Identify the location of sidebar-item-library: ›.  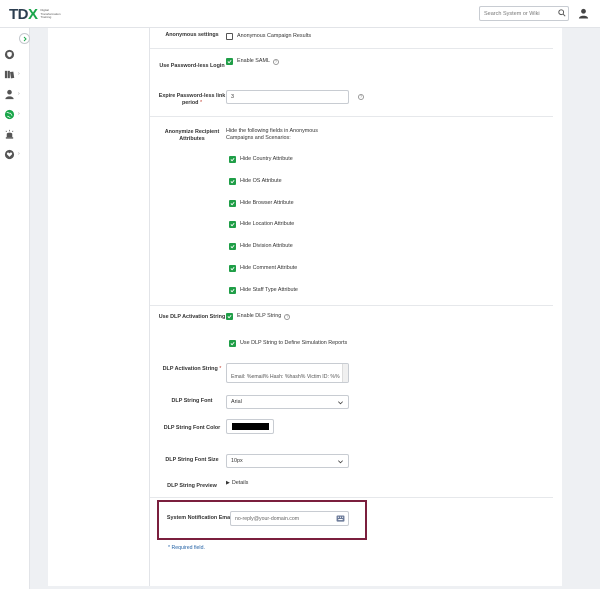
(15, 74).